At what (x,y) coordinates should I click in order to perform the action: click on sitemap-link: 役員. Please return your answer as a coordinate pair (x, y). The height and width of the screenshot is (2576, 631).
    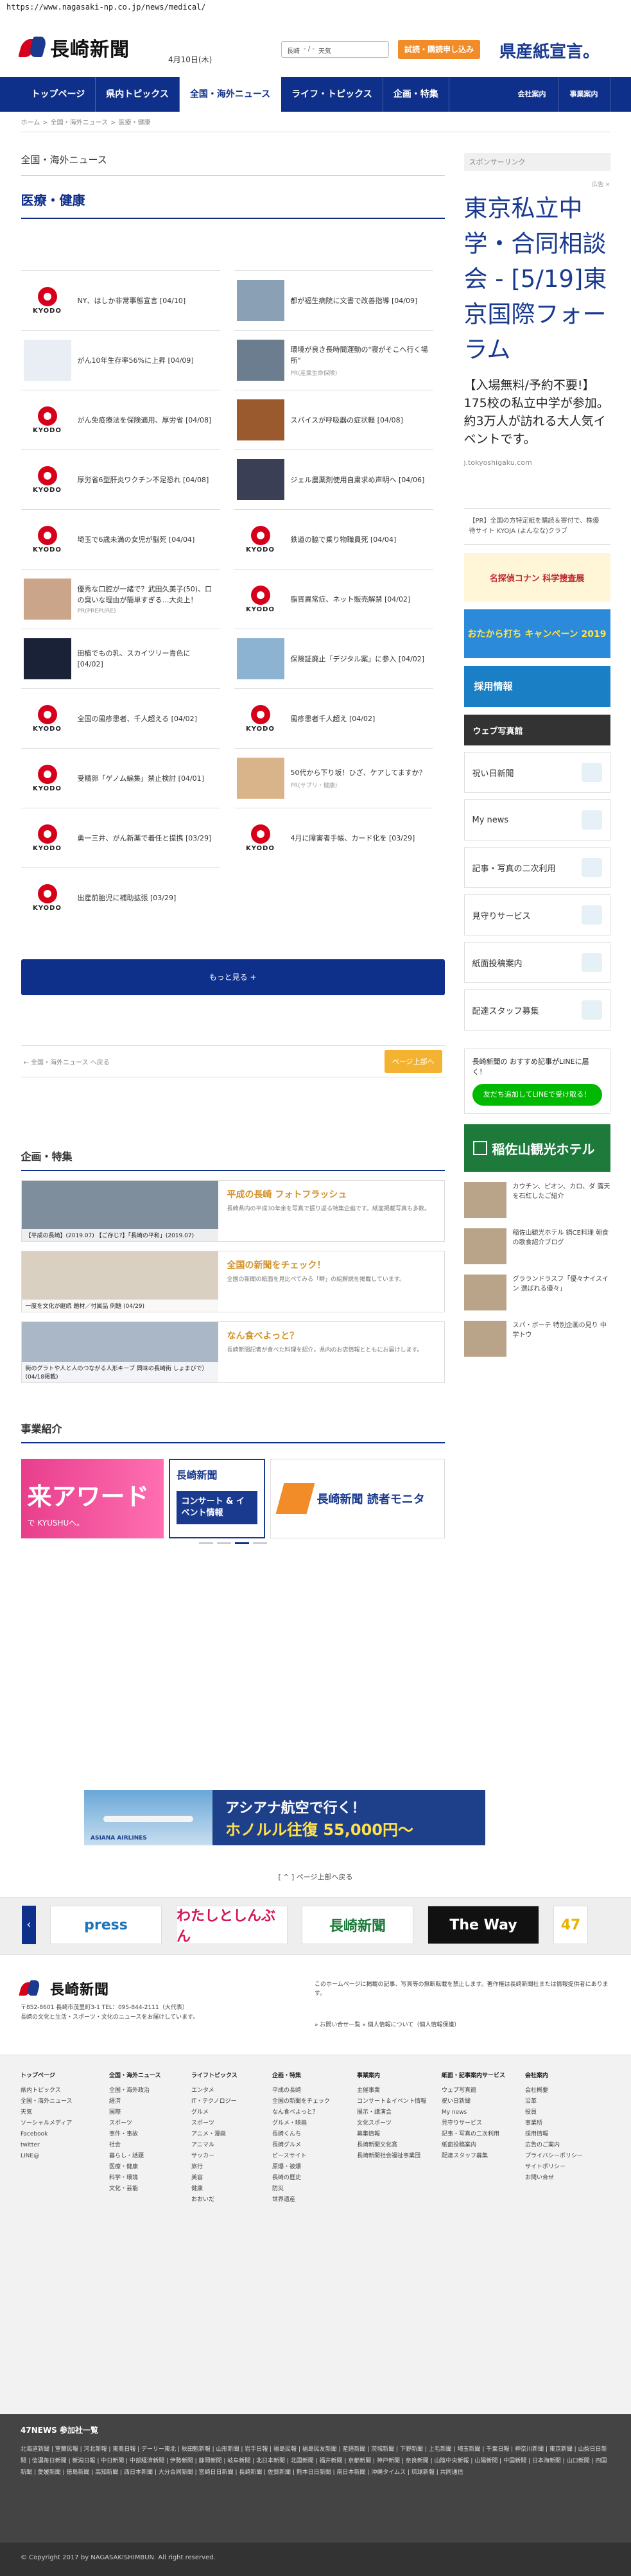
    Looking at the image, I should click on (554, 2112).